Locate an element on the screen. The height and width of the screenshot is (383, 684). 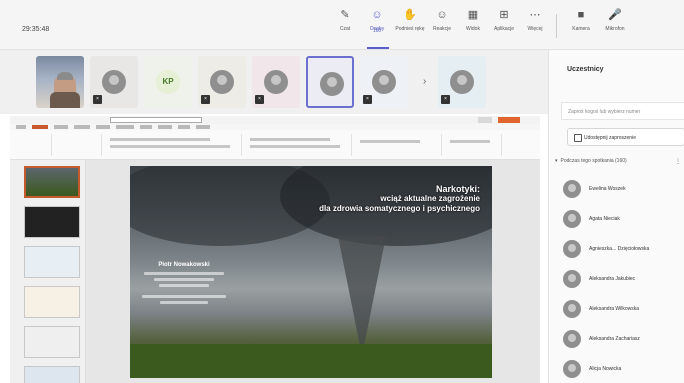
tornado-image is located at coordinates (362, 296).